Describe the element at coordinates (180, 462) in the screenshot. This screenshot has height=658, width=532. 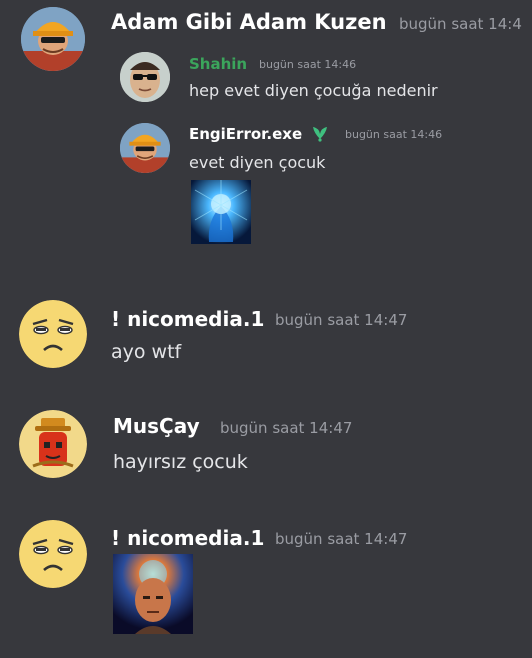
I see `message-text: hayırsız çocuk` at that location.